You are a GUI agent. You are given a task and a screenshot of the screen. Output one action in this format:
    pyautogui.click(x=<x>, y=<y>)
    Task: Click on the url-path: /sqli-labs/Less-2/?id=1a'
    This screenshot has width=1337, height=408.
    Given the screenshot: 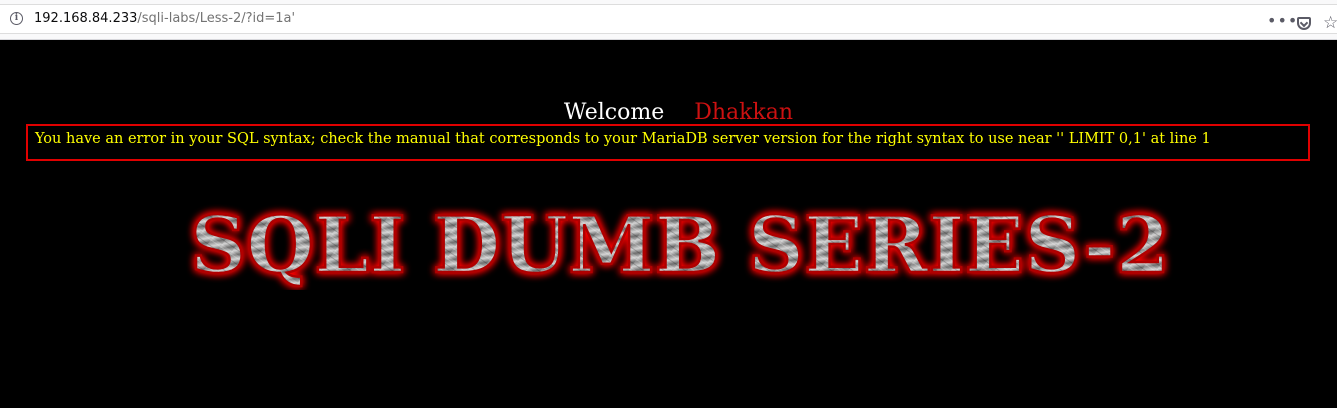 What is the action you would take?
    pyautogui.click(x=216, y=18)
    